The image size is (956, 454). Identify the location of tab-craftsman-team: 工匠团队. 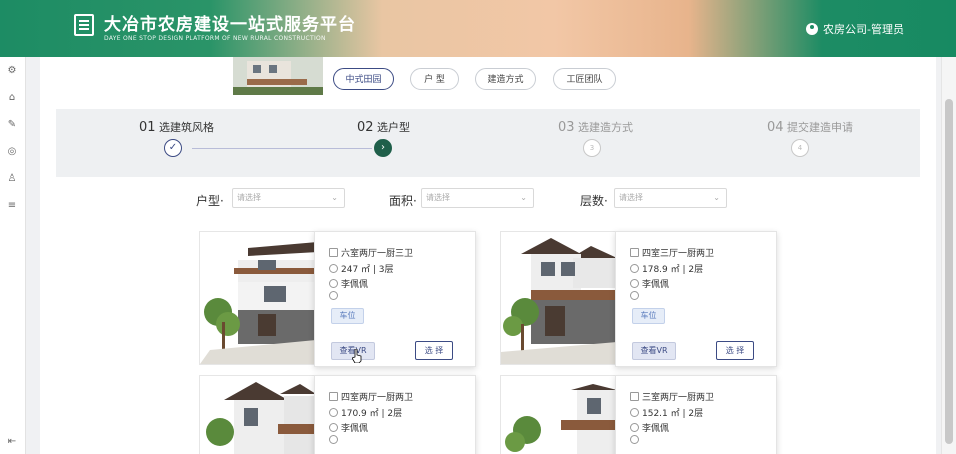
(584, 79).